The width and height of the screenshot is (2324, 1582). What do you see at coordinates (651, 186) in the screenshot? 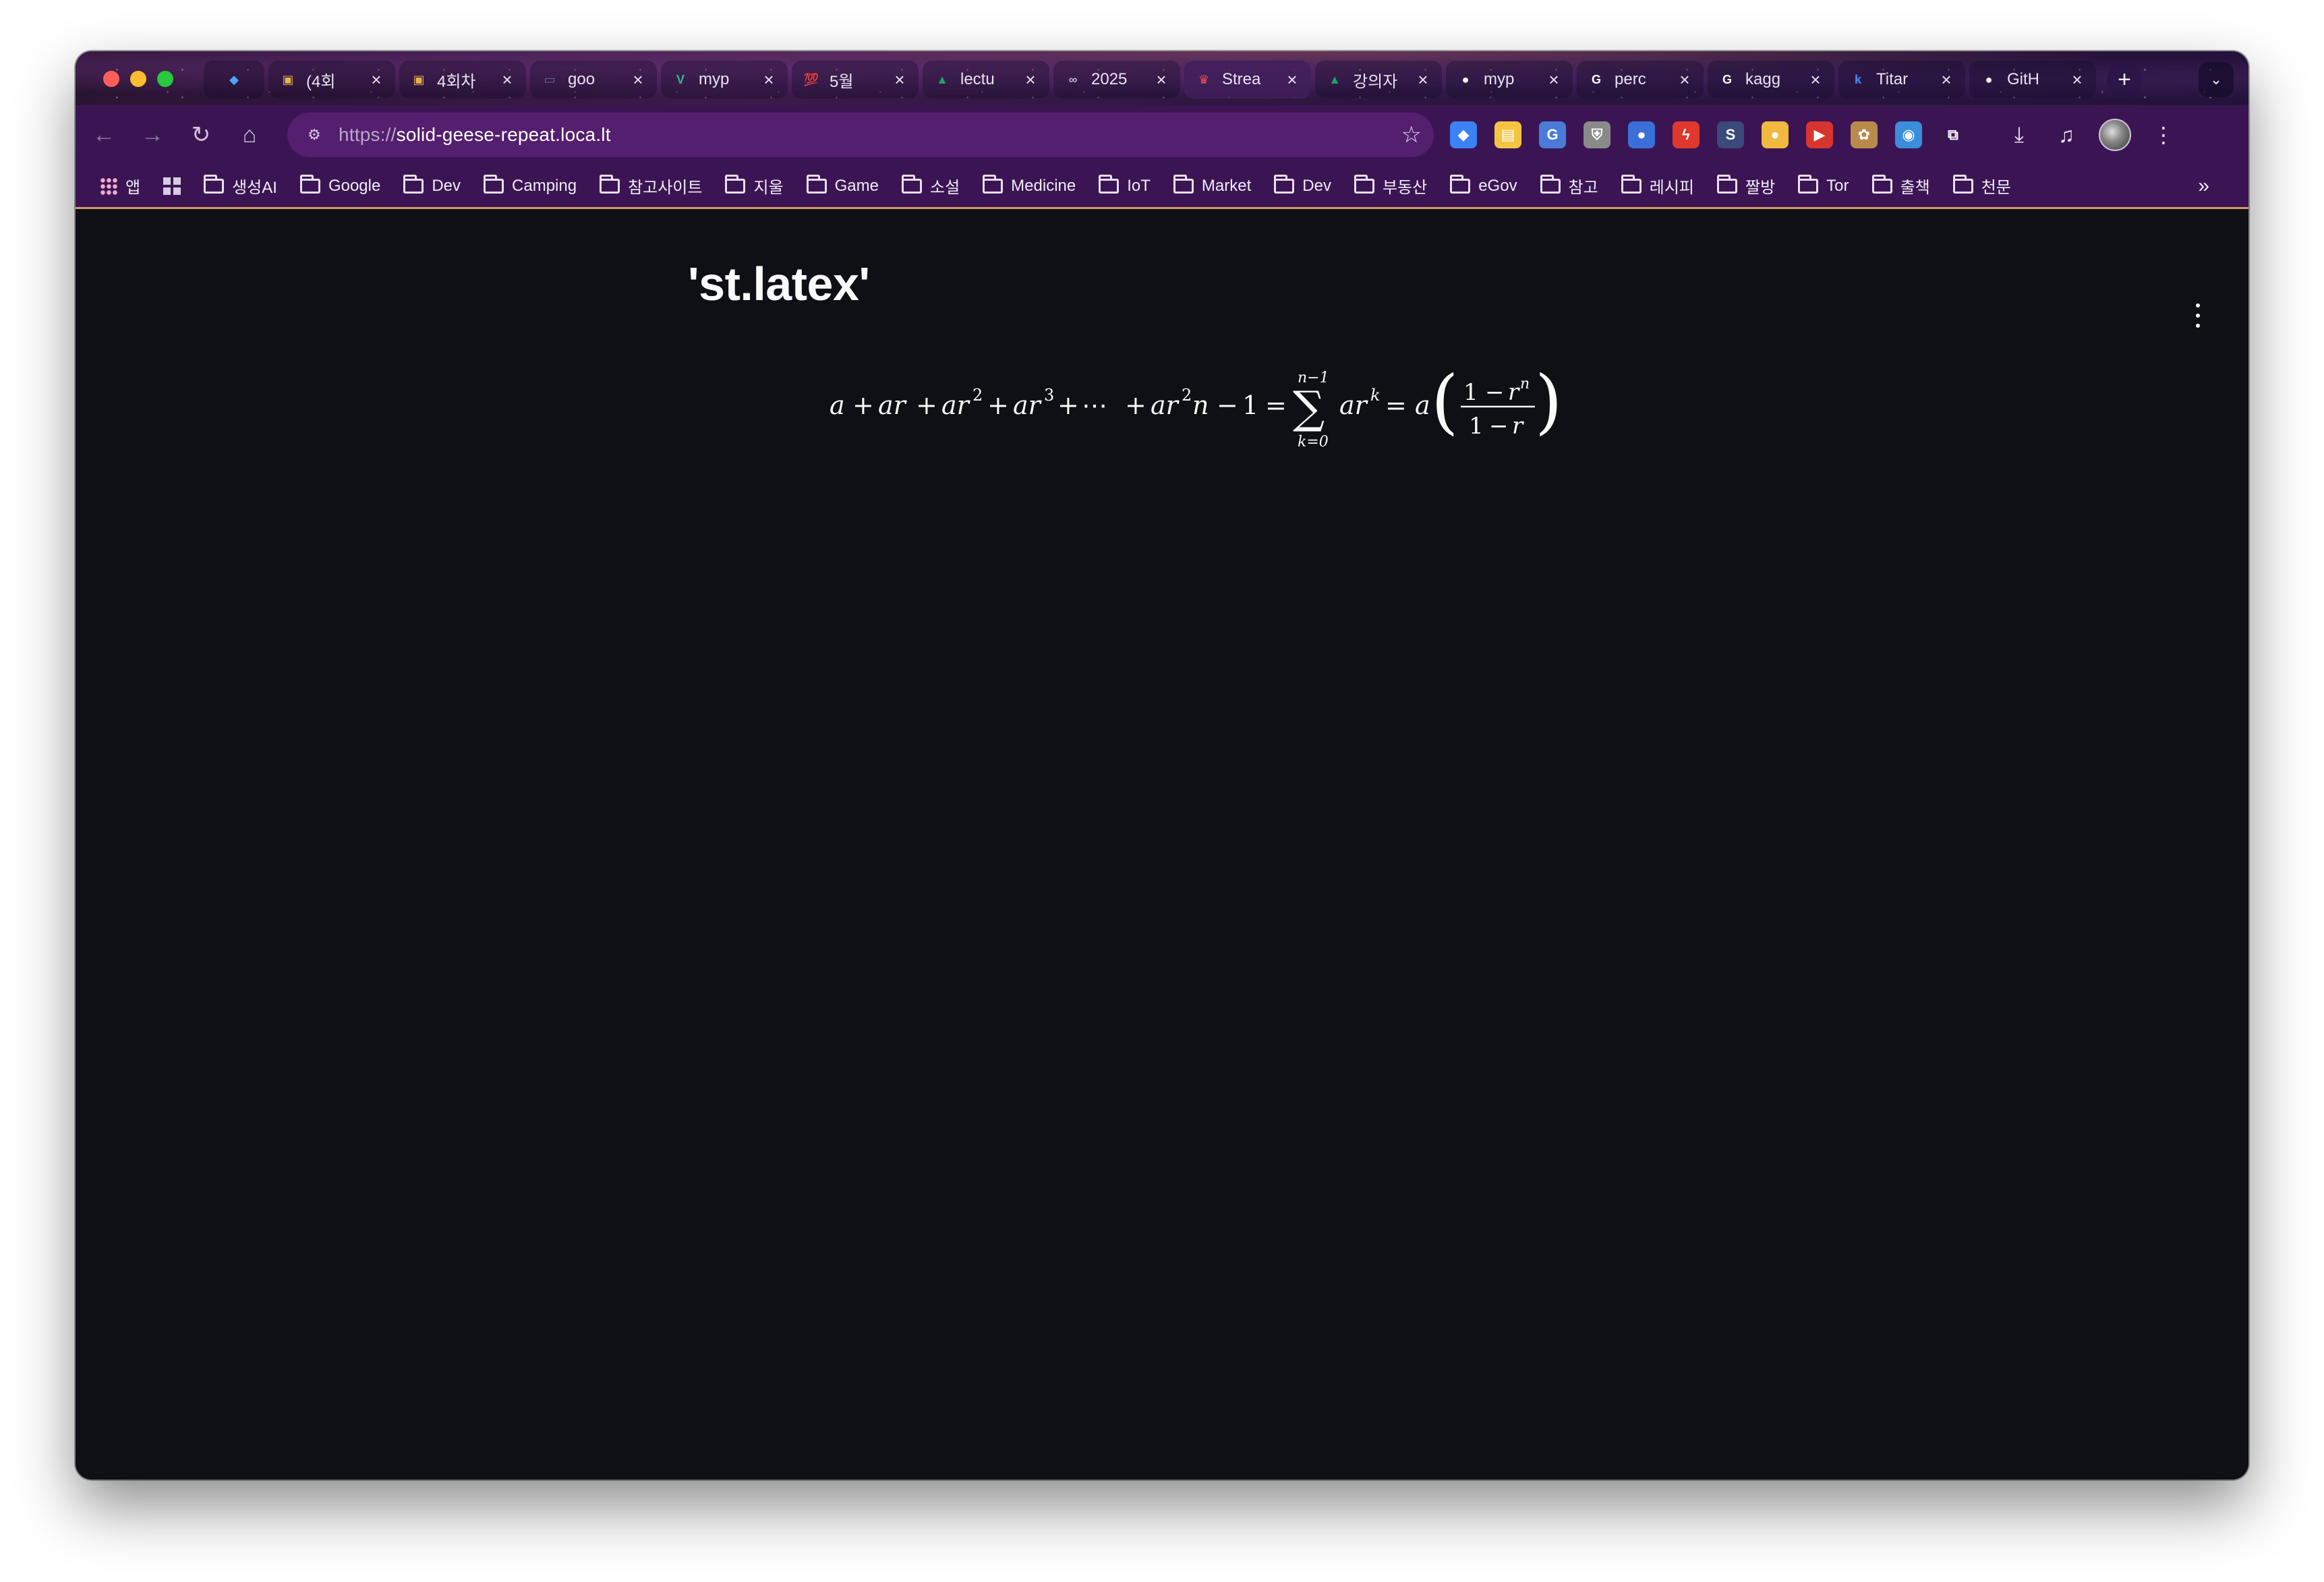
I see `bookmark-folder: 참고사이트` at bounding box center [651, 186].